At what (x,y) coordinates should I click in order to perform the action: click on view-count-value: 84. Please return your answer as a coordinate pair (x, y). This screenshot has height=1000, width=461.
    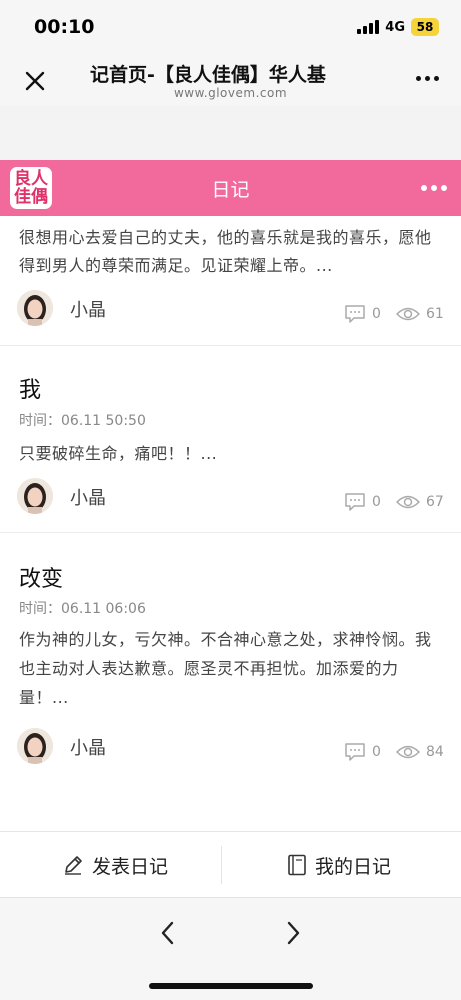
    Looking at the image, I should click on (435, 752).